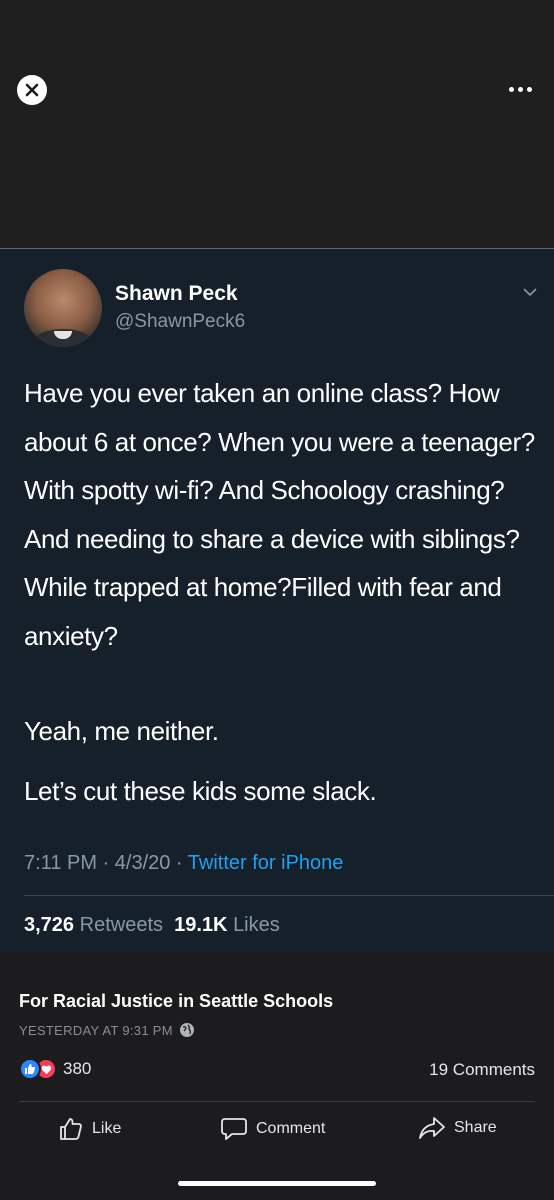  What do you see at coordinates (475, 1127) in the screenshot?
I see `share-label: Share` at bounding box center [475, 1127].